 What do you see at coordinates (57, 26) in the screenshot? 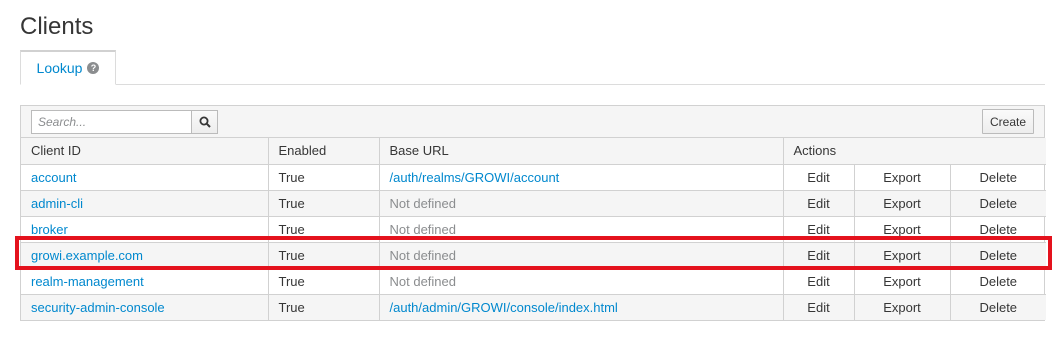
I see `page-title: Clients` at bounding box center [57, 26].